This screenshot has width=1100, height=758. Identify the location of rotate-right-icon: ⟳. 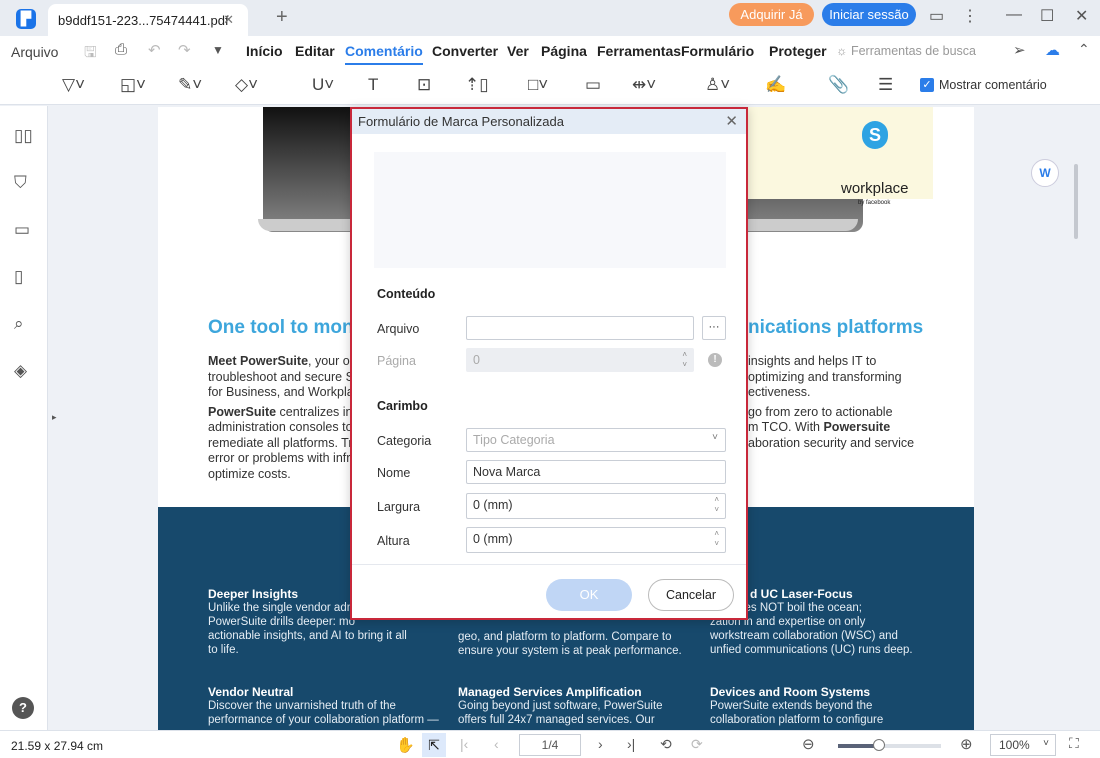
(697, 744).